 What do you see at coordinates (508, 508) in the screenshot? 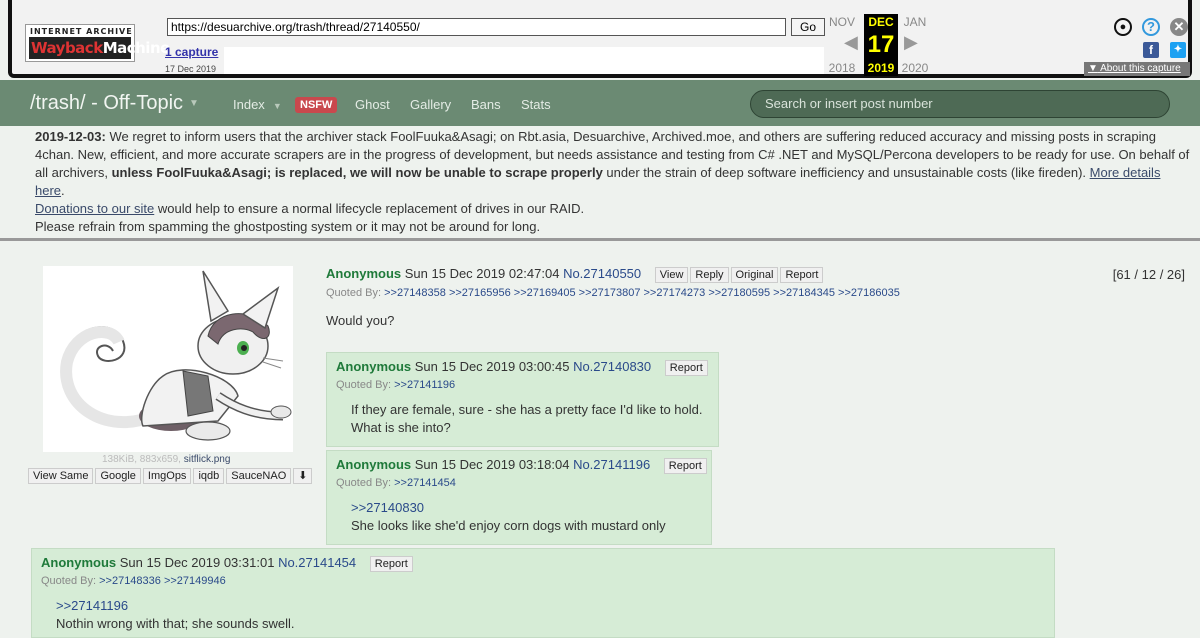
I see `quote-link: >>27140830` at bounding box center [508, 508].